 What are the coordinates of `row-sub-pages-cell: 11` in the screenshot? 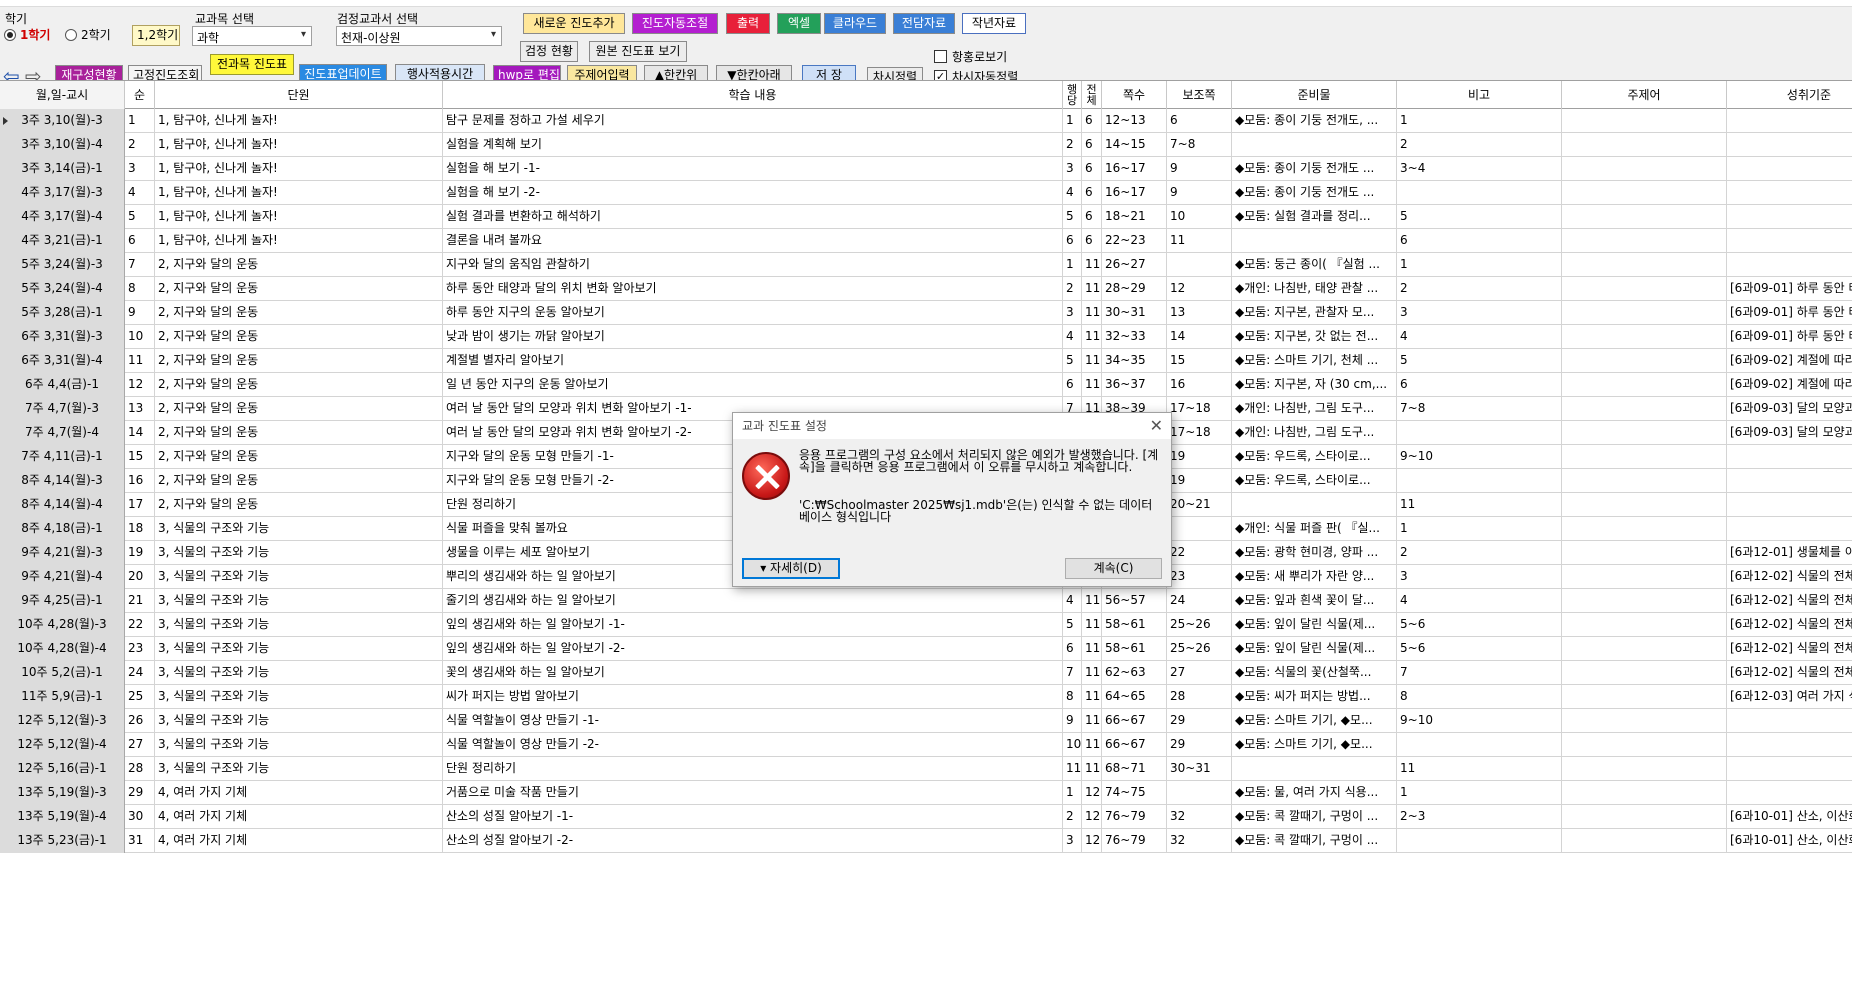 It's located at (1199, 241).